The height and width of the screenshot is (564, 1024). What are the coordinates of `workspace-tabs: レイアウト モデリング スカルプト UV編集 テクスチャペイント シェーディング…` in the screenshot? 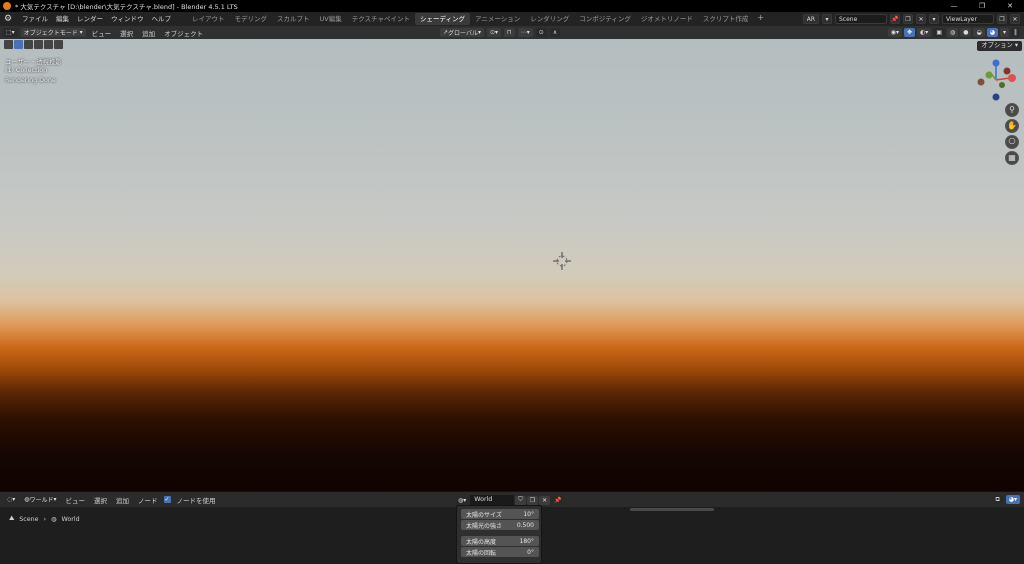 It's located at (477, 19).